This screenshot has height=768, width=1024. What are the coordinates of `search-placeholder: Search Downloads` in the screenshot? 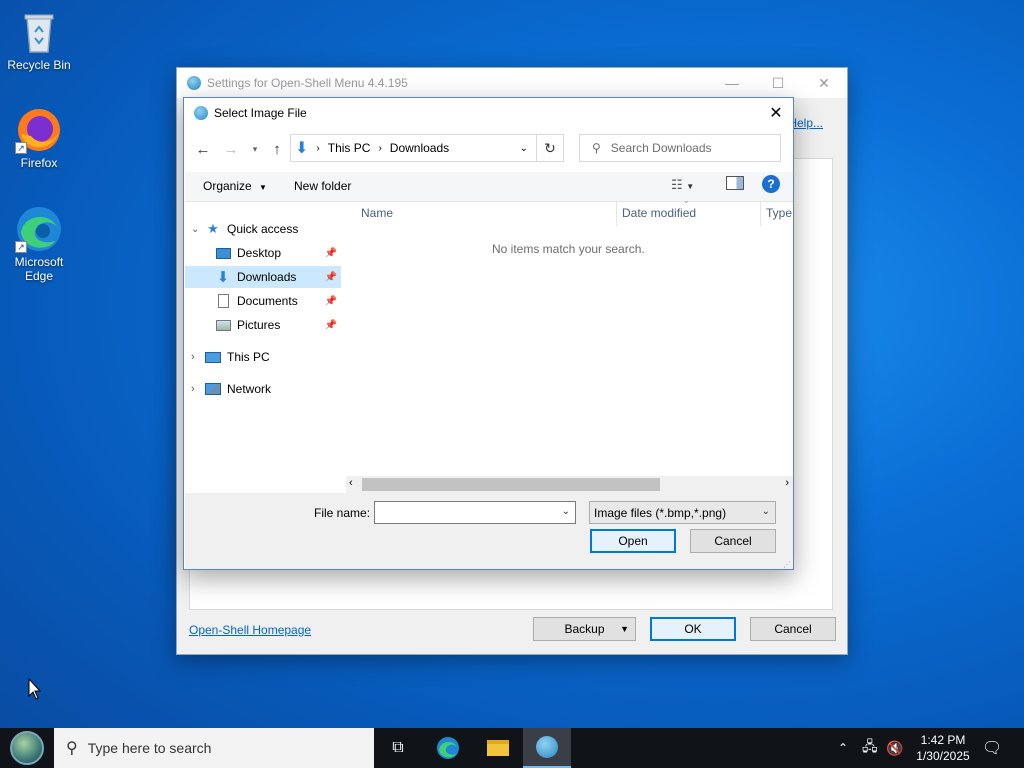 It's located at (661, 148).